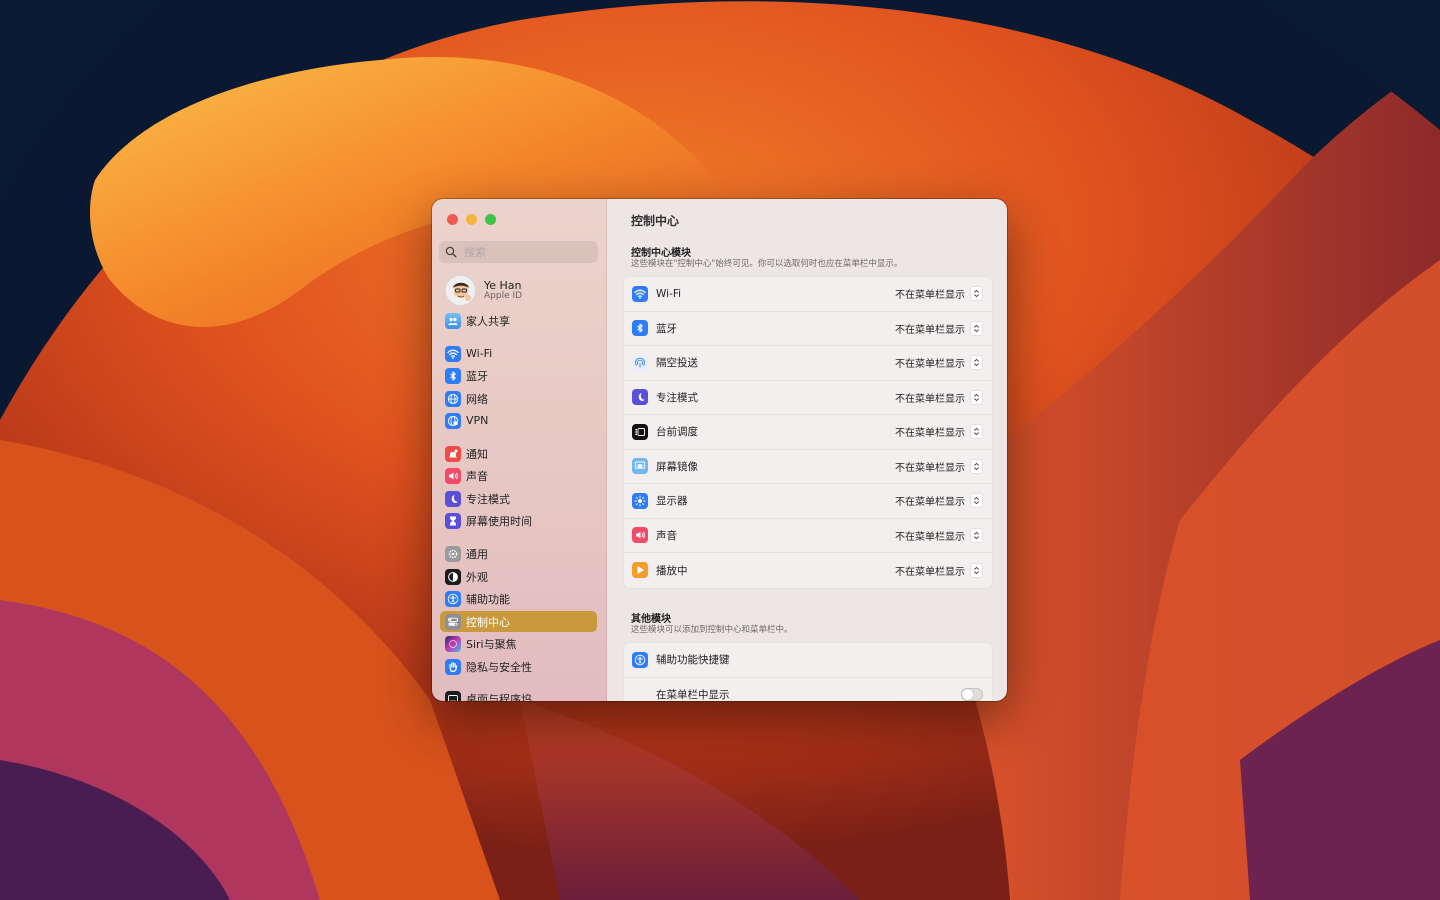 This screenshot has height=900, width=1440. What do you see at coordinates (518, 398) in the screenshot?
I see `sidebar-item-network: 网络` at bounding box center [518, 398].